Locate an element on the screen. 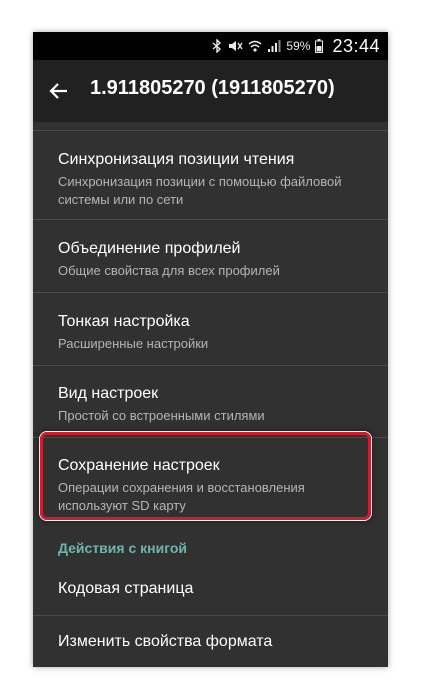  mute-icon is located at coordinates (235, 46).